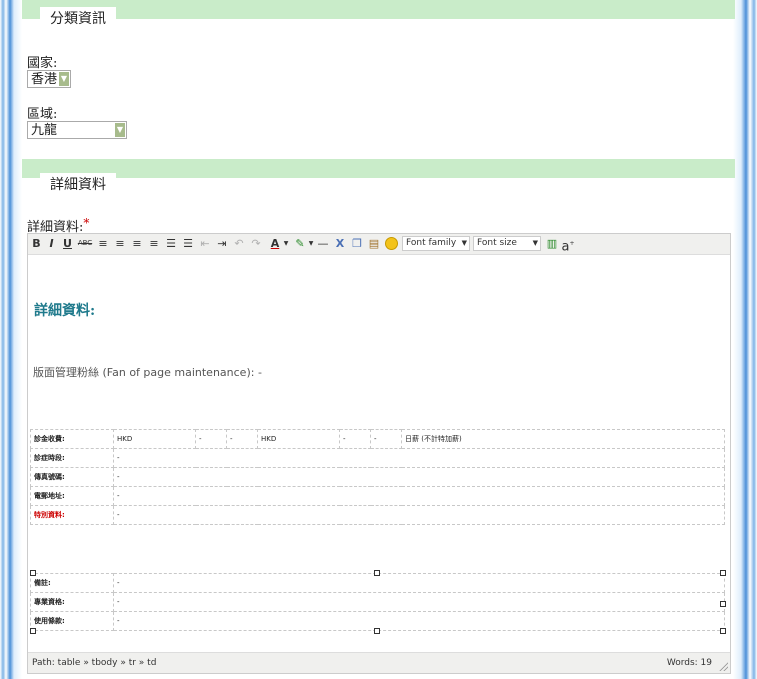 Image resolution: width=757 pixels, height=679 pixels. What do you see at coordinates (147, 372) in the screenshot?
I see `content-paragraph: 版面管理粉絲 (Fan of page maintenance): -` at bounding box center [147, 372].